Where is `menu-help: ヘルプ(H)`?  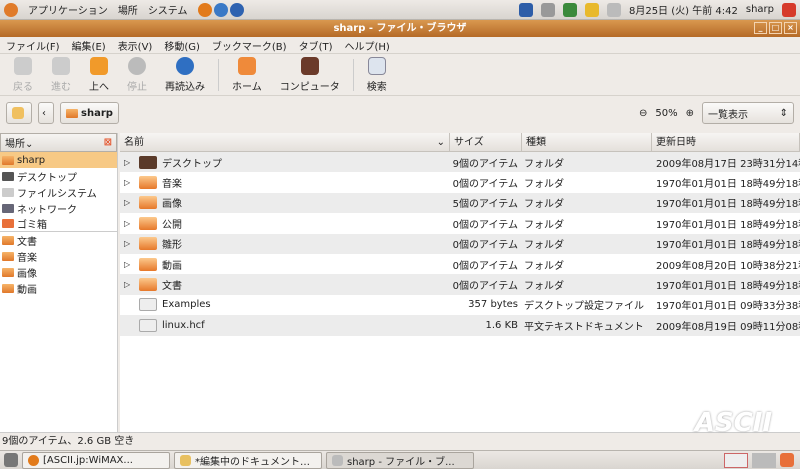 menu-help: ヘルプ(H) is located at coordinates (367, 45).